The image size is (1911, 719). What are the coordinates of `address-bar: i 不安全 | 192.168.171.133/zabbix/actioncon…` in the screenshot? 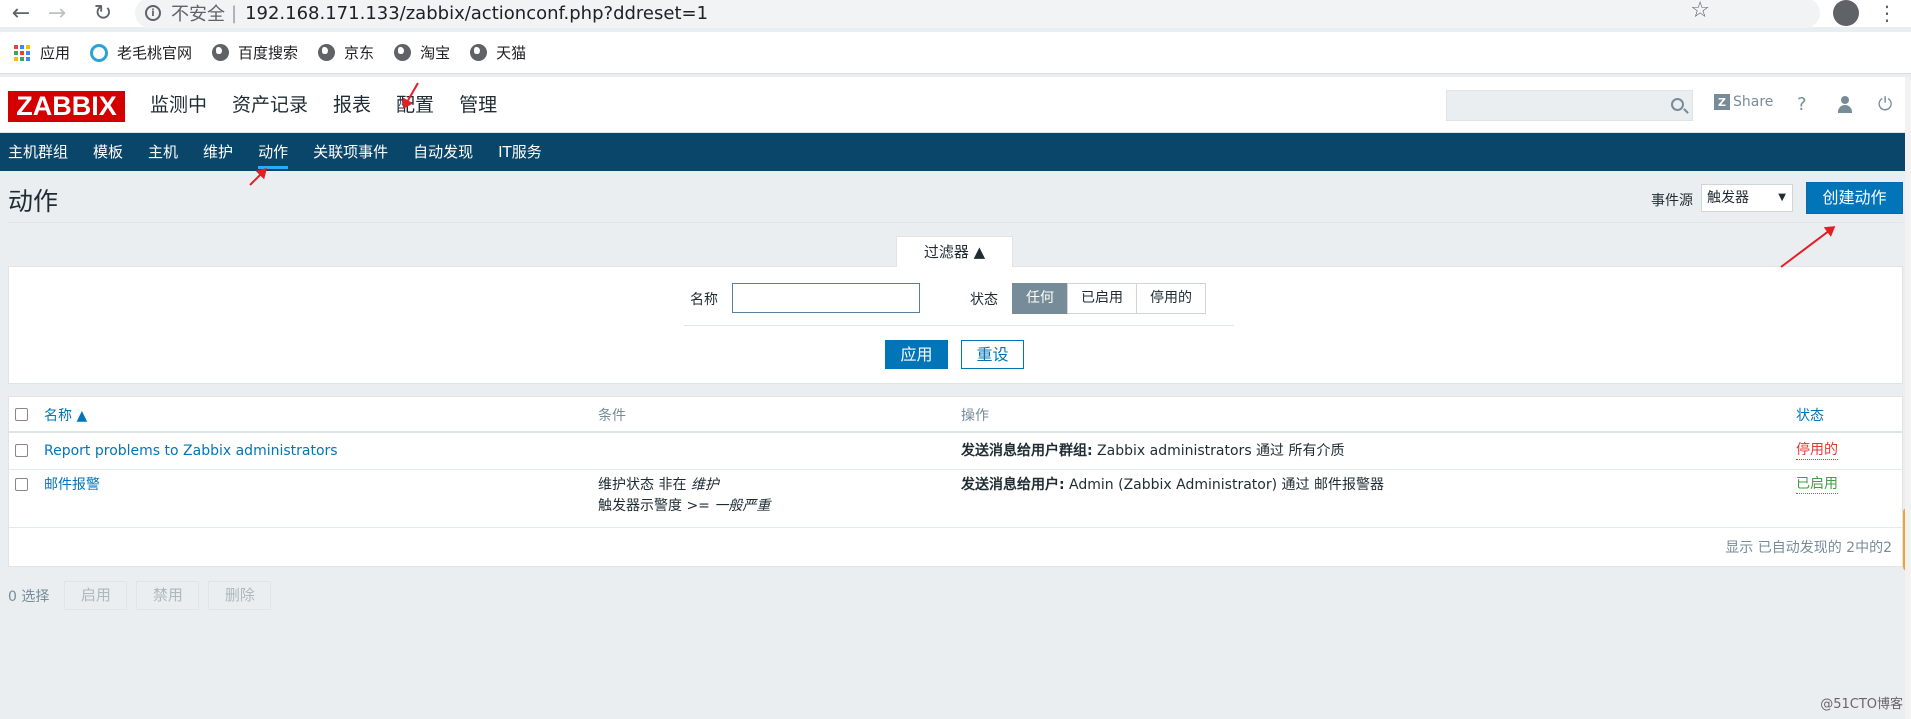 It's located at (977, 14).